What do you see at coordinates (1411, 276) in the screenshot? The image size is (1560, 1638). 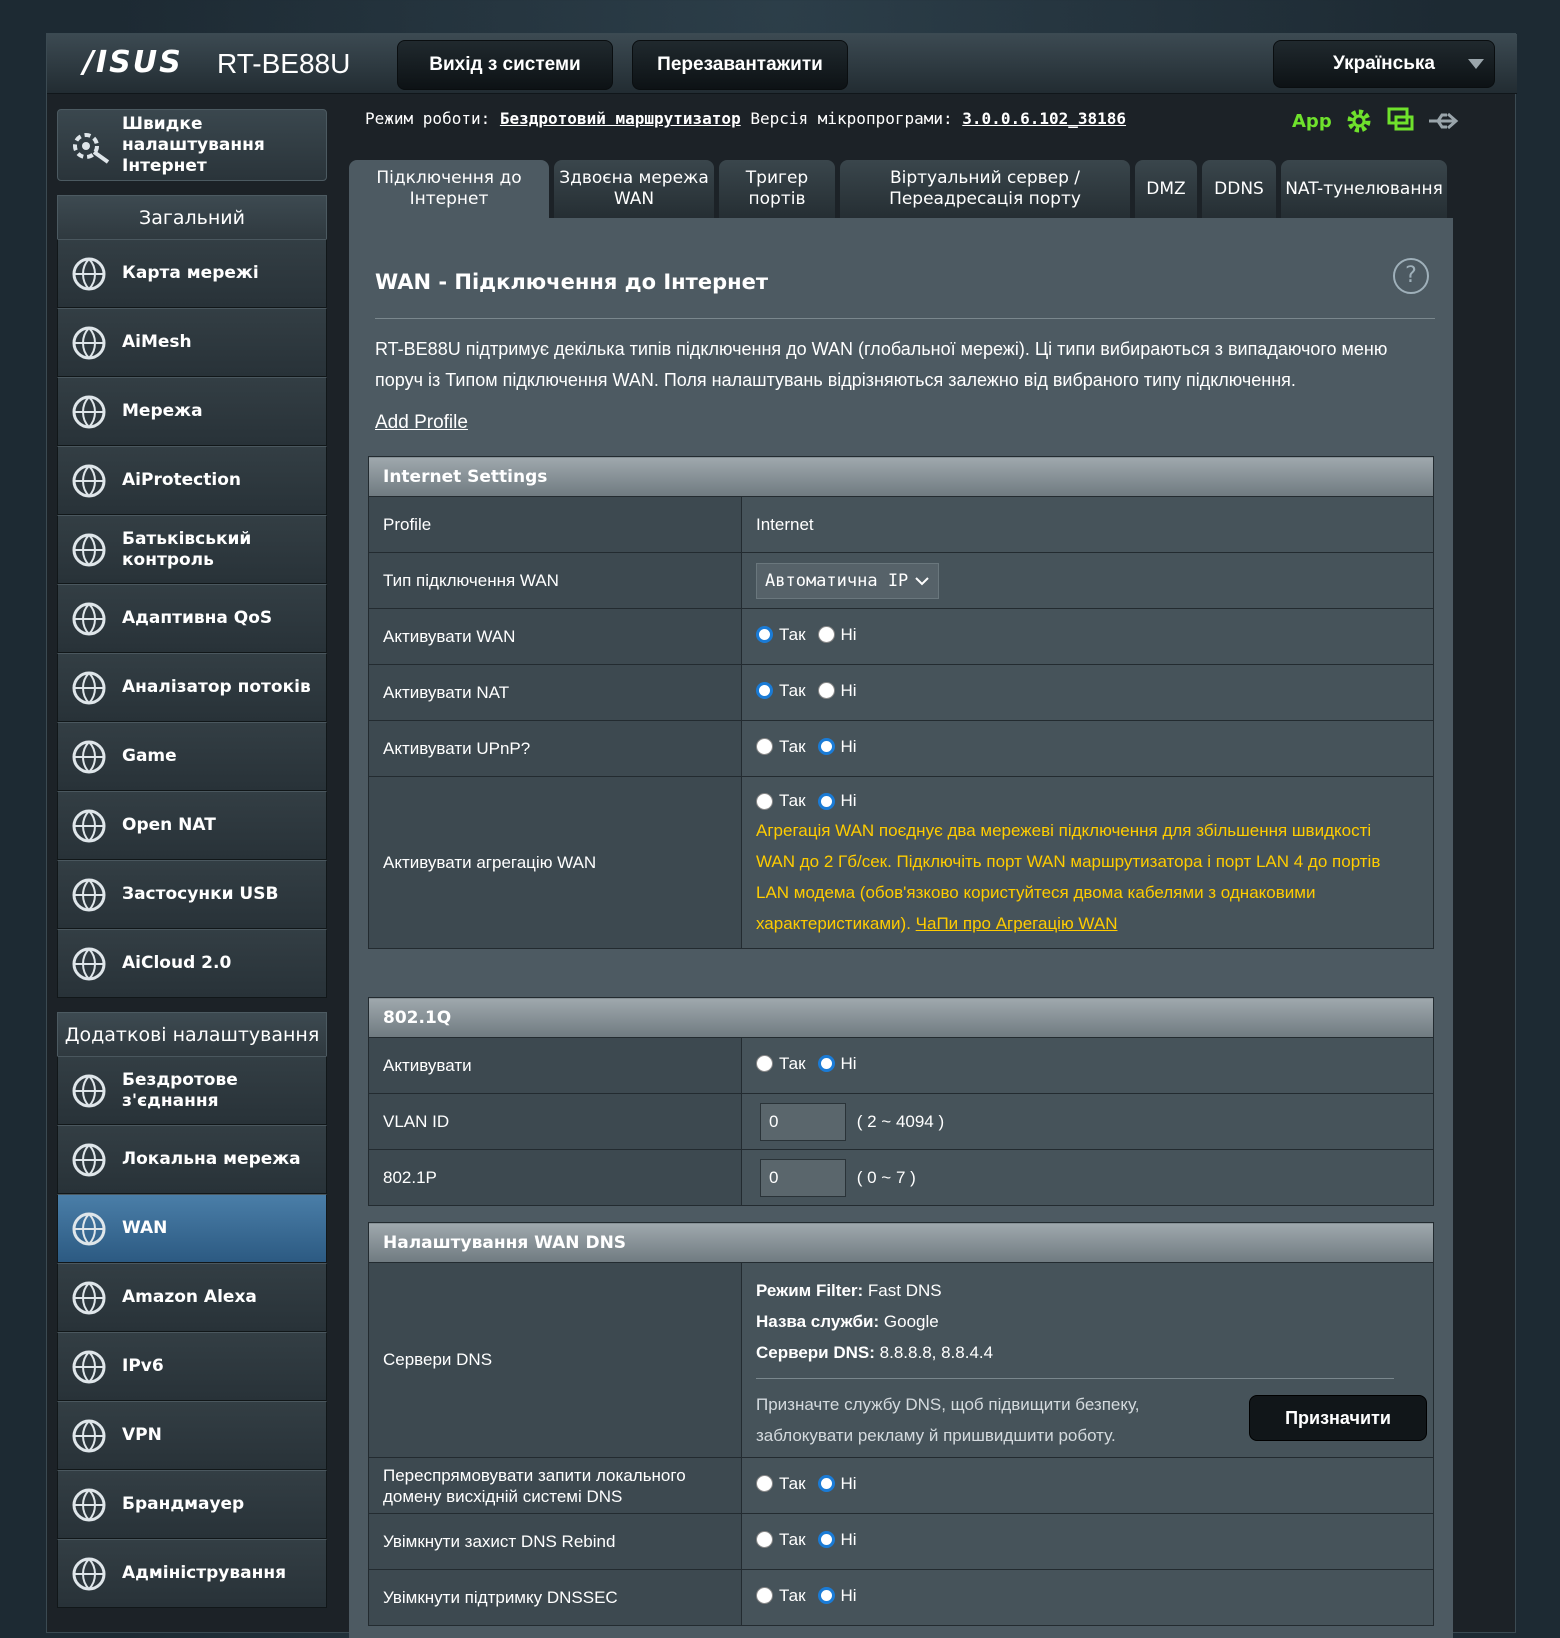 I see `help-icon: ?` at bounding box center [1411, 276].